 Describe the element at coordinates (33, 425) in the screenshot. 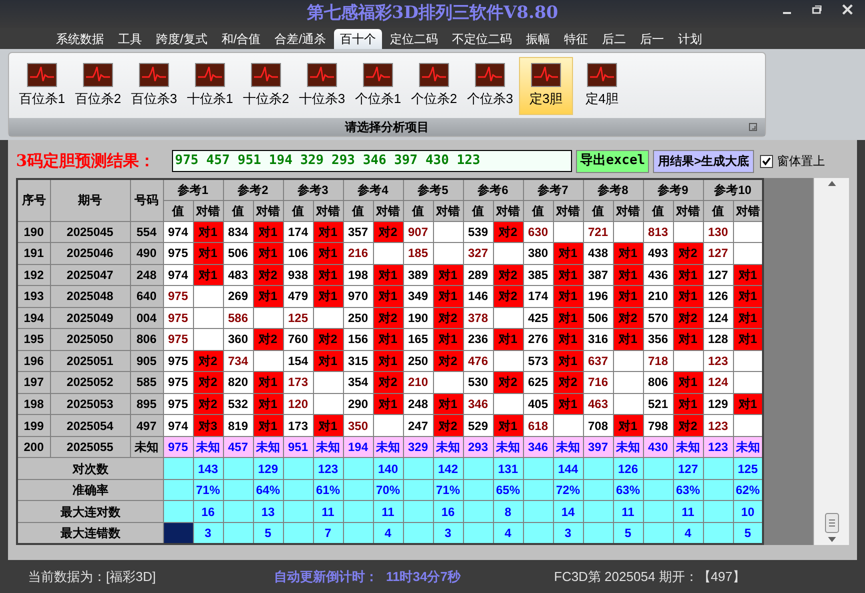

I see `table-cell: 199` at that location.